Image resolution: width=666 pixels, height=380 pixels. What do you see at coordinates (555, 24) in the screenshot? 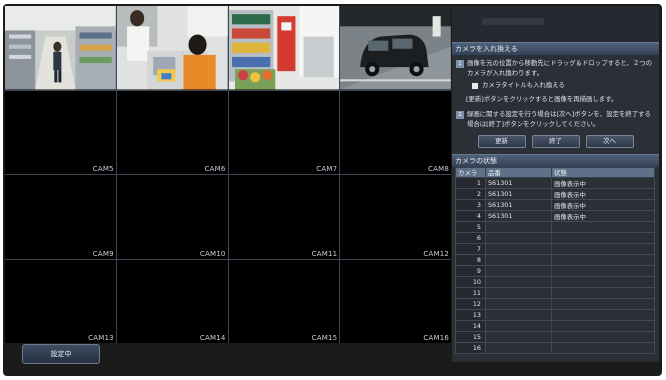
I see `panel-title-area` at bounding box center [555, 24].